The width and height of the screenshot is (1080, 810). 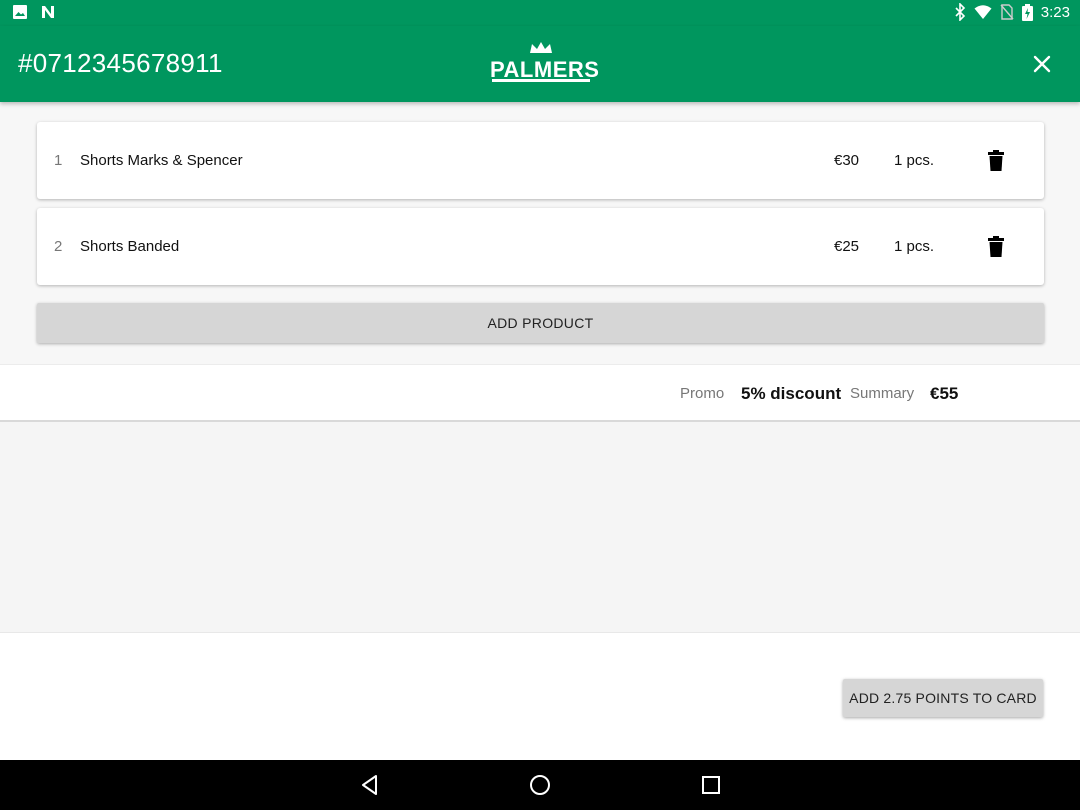 I want to click on palmers-logo: PALMERS, so click(x=544, y=63).